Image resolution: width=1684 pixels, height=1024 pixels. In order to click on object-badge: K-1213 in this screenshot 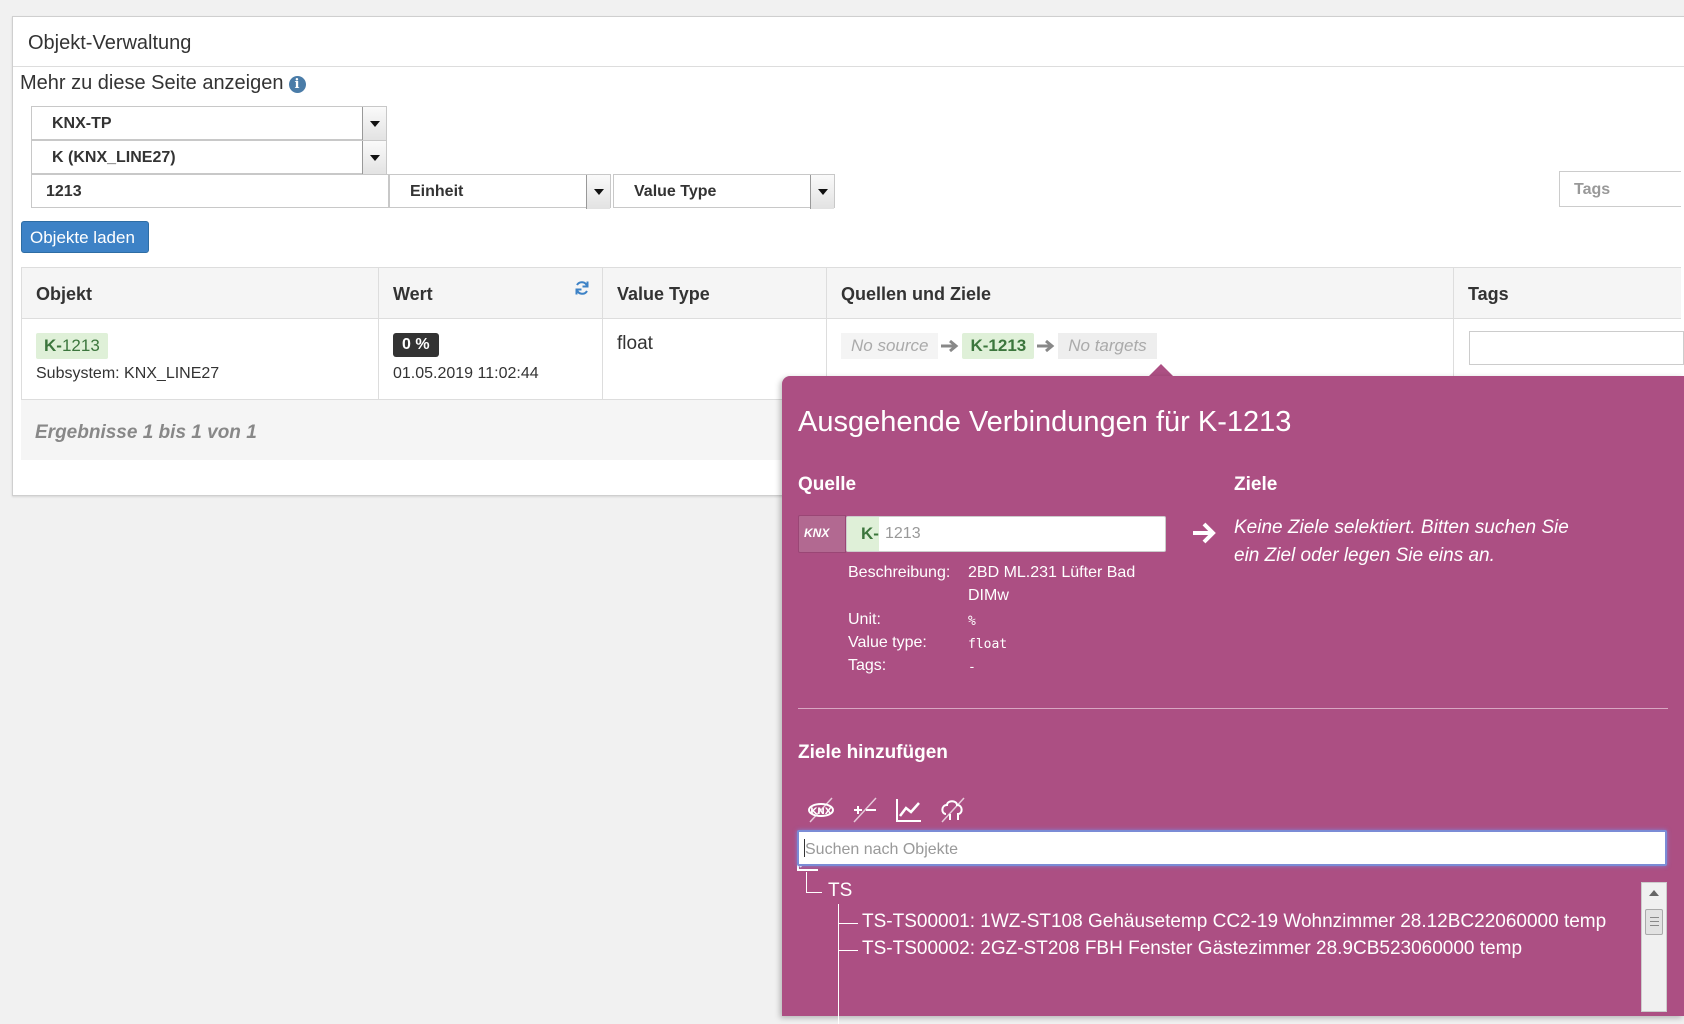, I will do `click(72, 346)`.